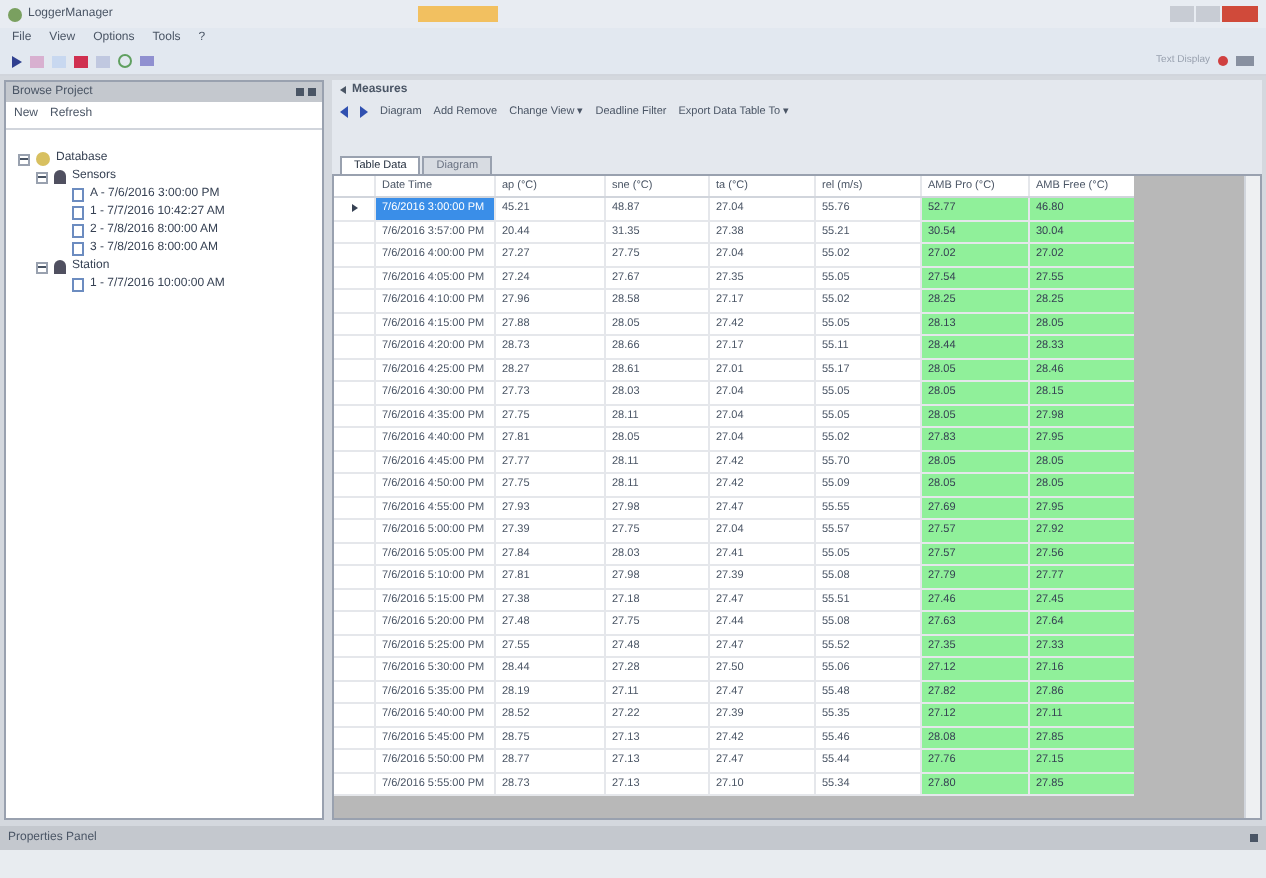 The width and height of the screenshot is (1266, 878). What do you see at coordinates (1252, 497) in the screenshot?
I see `scrollbar` at bounding box center [1252, 497].